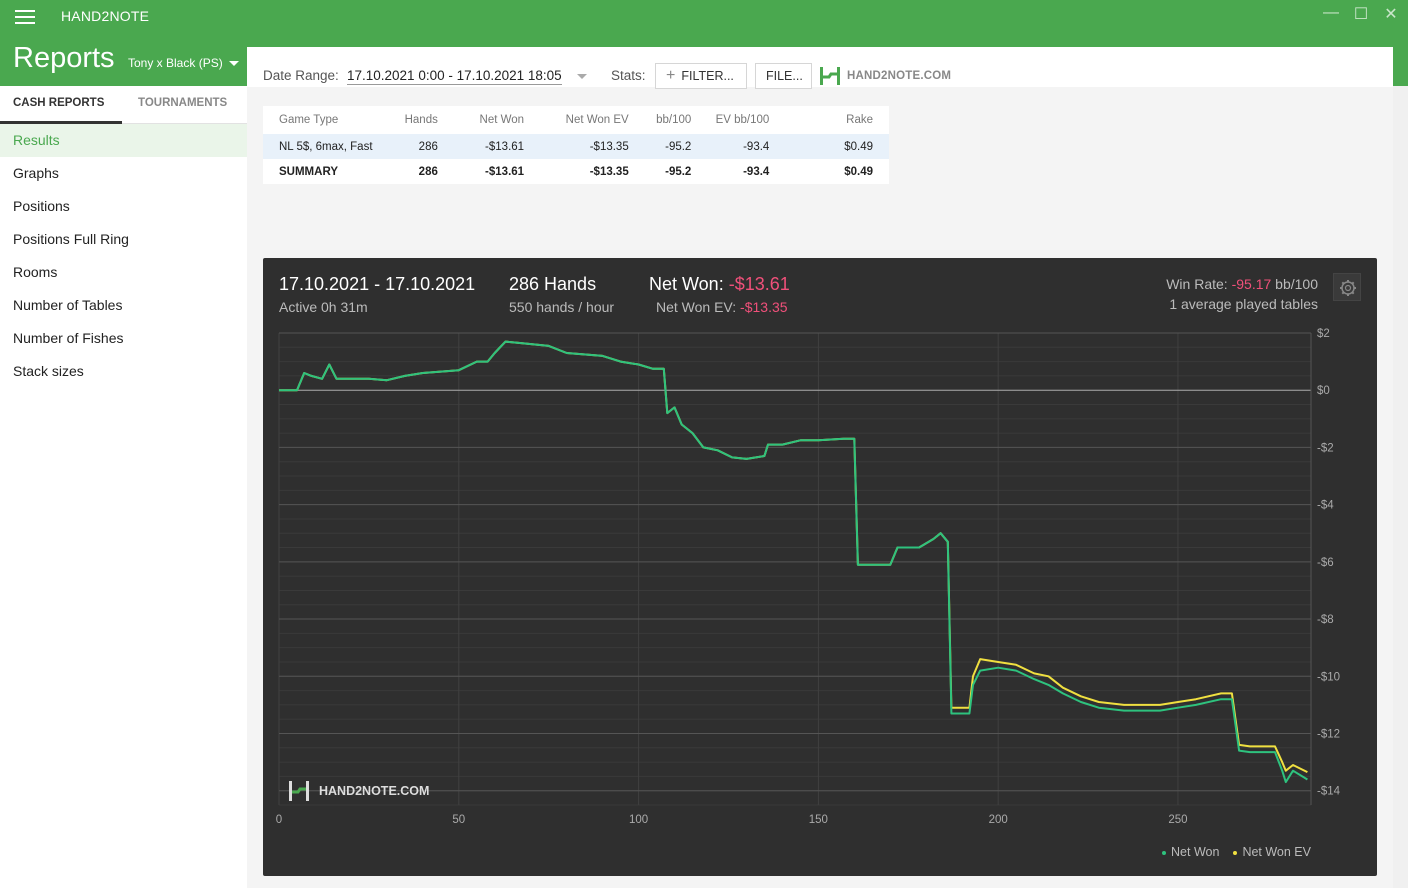 This screenshot has height=888, width=1408. What do you see at coordinates (1325, 448) in the screenshot?
I see `y-tick-label: -$2` at bounding box center [1325, 448].